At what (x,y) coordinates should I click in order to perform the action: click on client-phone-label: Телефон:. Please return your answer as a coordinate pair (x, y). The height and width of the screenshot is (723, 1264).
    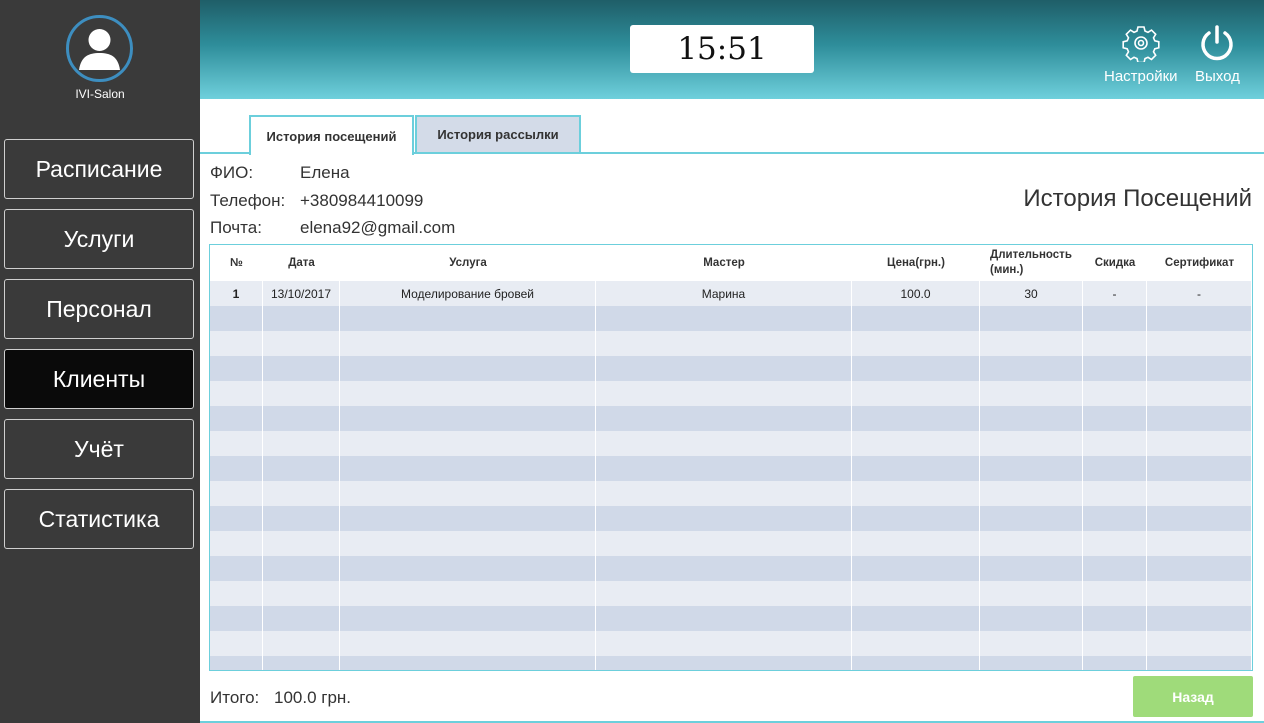
    Looking at the image, I should click on (248, 200).